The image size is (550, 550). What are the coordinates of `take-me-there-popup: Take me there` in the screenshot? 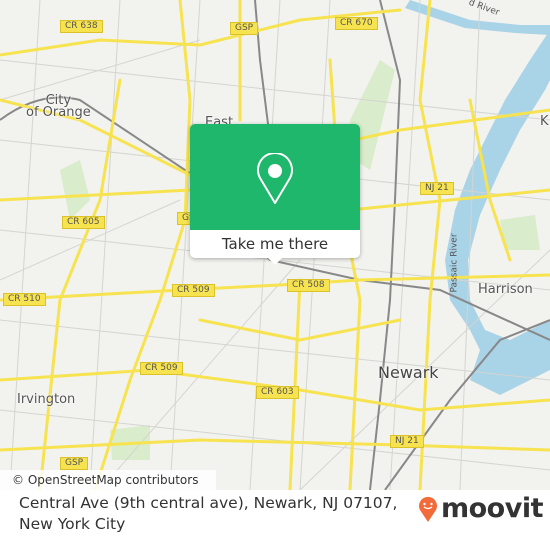 It's located at (275, 194).